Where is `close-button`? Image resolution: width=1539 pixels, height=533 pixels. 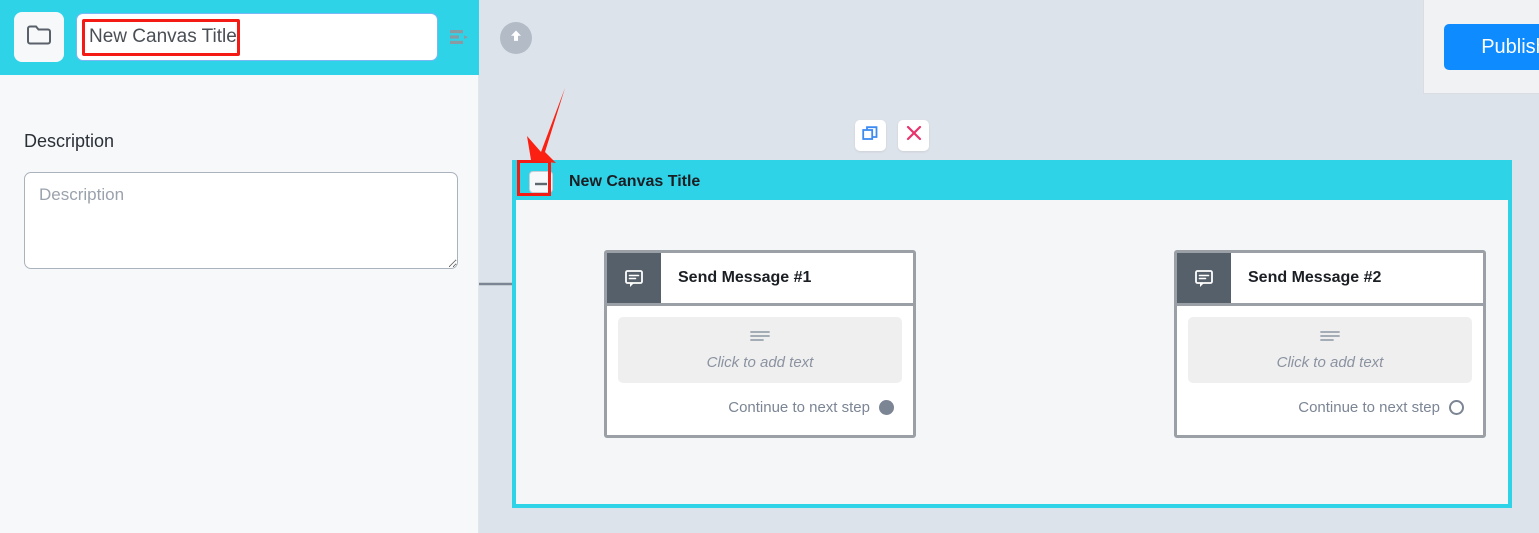 close-button is located at coordinates (913, 135).